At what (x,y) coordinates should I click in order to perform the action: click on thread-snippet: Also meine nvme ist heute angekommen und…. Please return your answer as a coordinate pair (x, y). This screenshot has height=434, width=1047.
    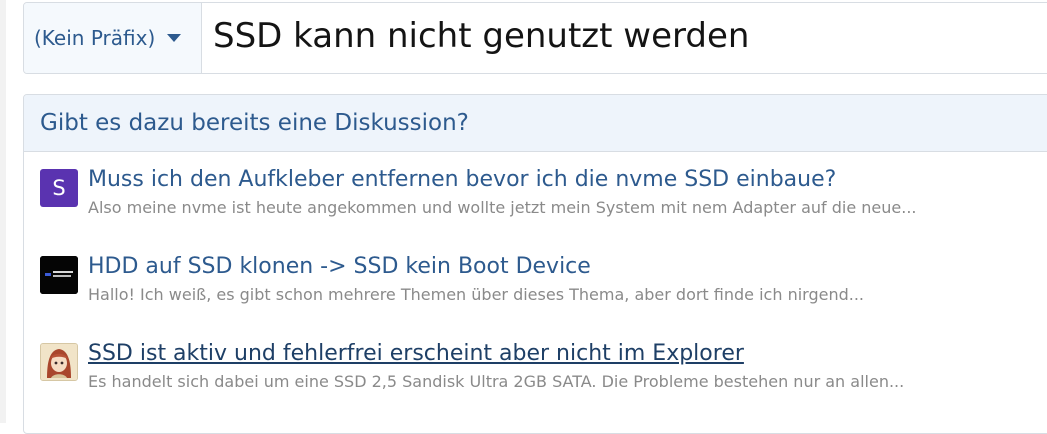
    Looking at the image, I should click on (502, 207).